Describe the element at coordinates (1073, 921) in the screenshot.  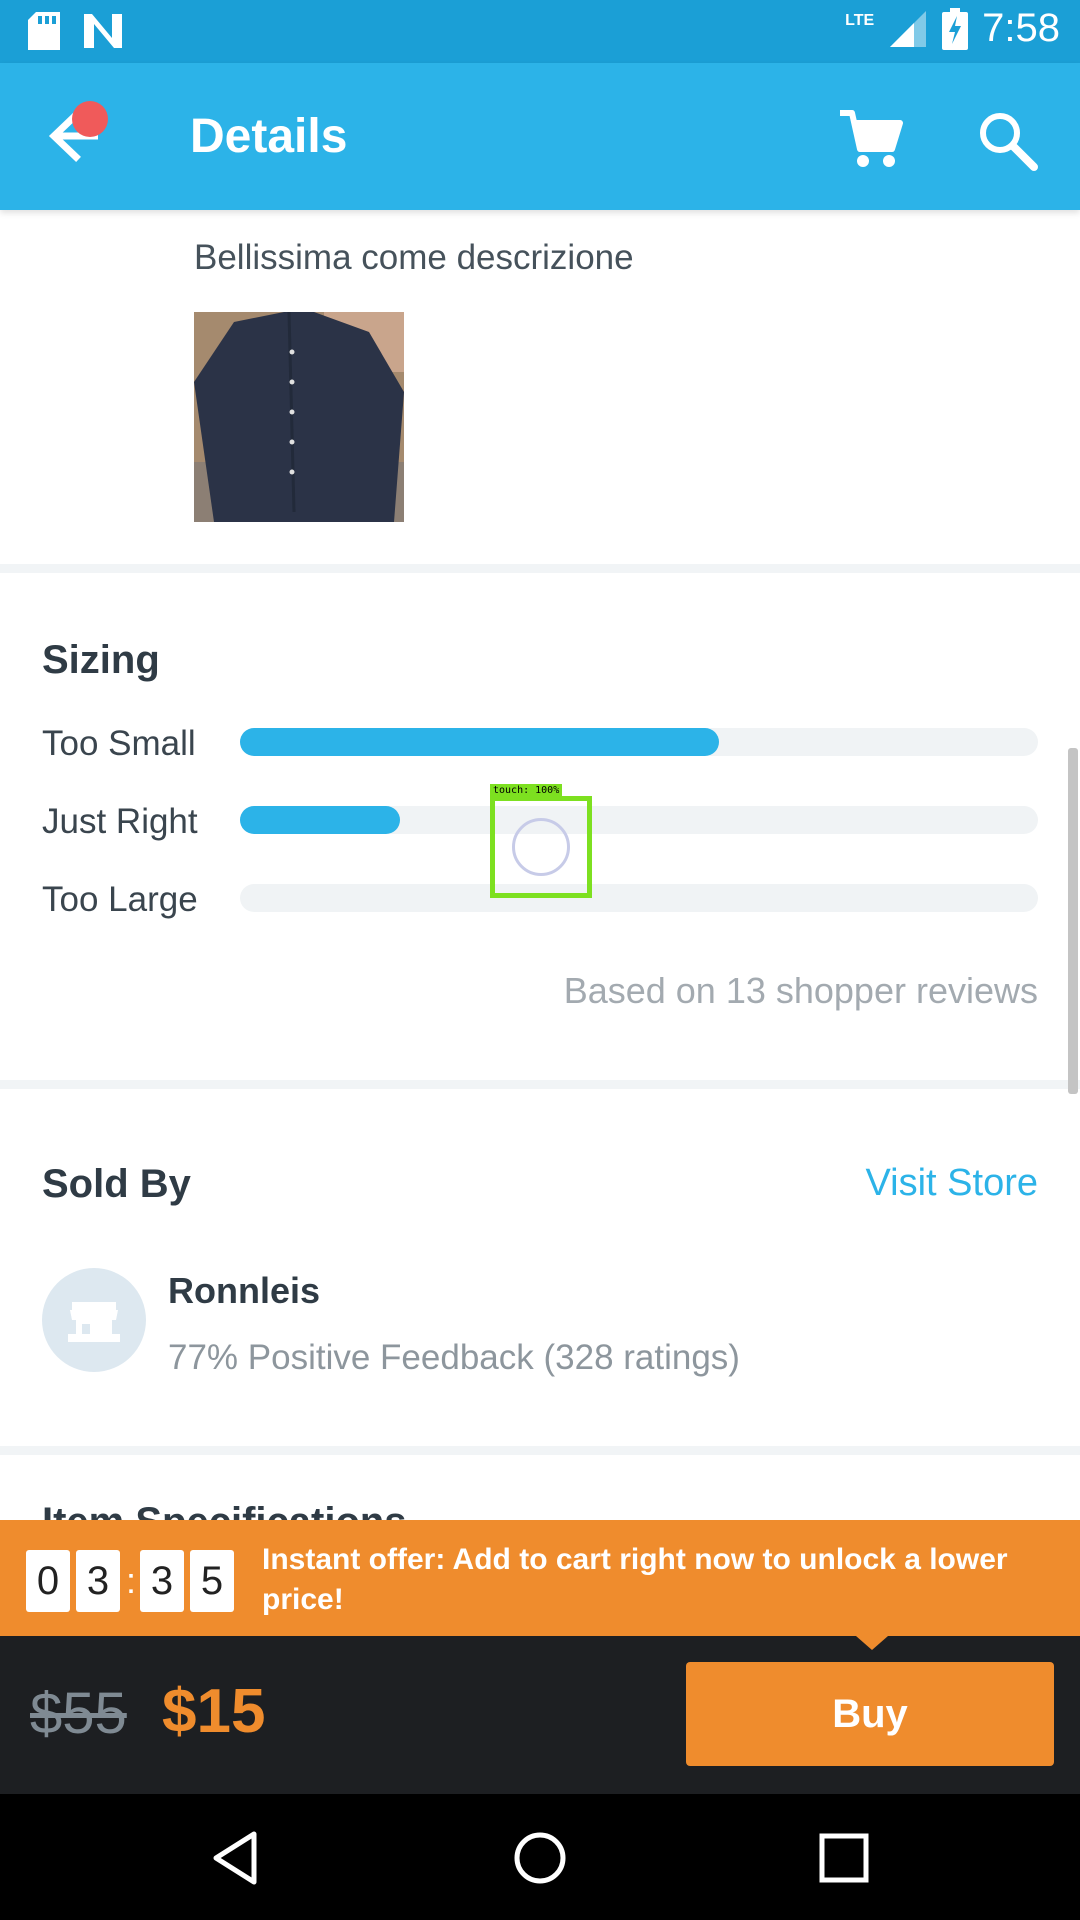
I see `scrollbar` at that location.